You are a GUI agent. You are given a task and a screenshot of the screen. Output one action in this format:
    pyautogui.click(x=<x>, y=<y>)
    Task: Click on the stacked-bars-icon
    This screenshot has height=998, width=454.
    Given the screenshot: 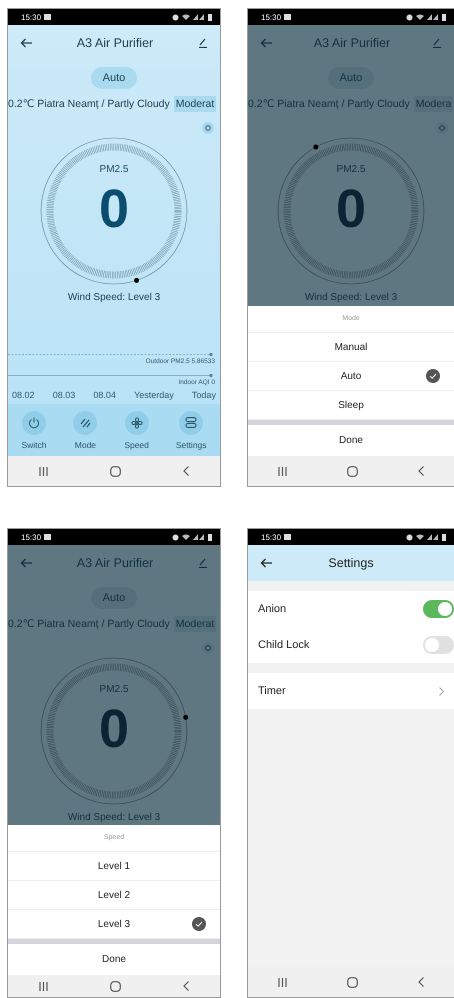 What is the action you would take?
    pyautogui.click(x=191, y=422)
    